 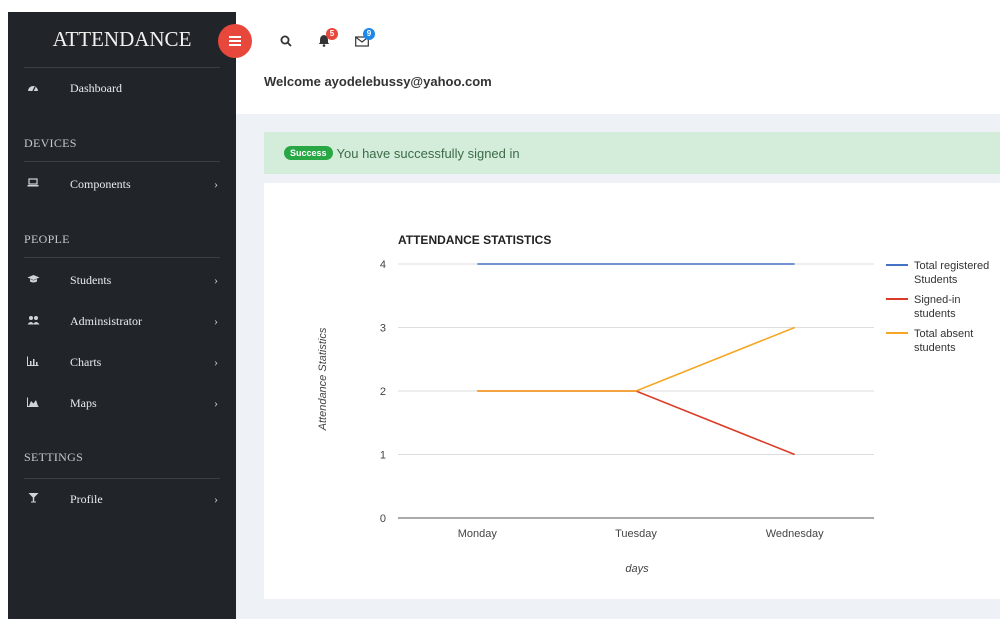 I want to click on sidebar-item-label: Charts, so click(x=86, y=361).